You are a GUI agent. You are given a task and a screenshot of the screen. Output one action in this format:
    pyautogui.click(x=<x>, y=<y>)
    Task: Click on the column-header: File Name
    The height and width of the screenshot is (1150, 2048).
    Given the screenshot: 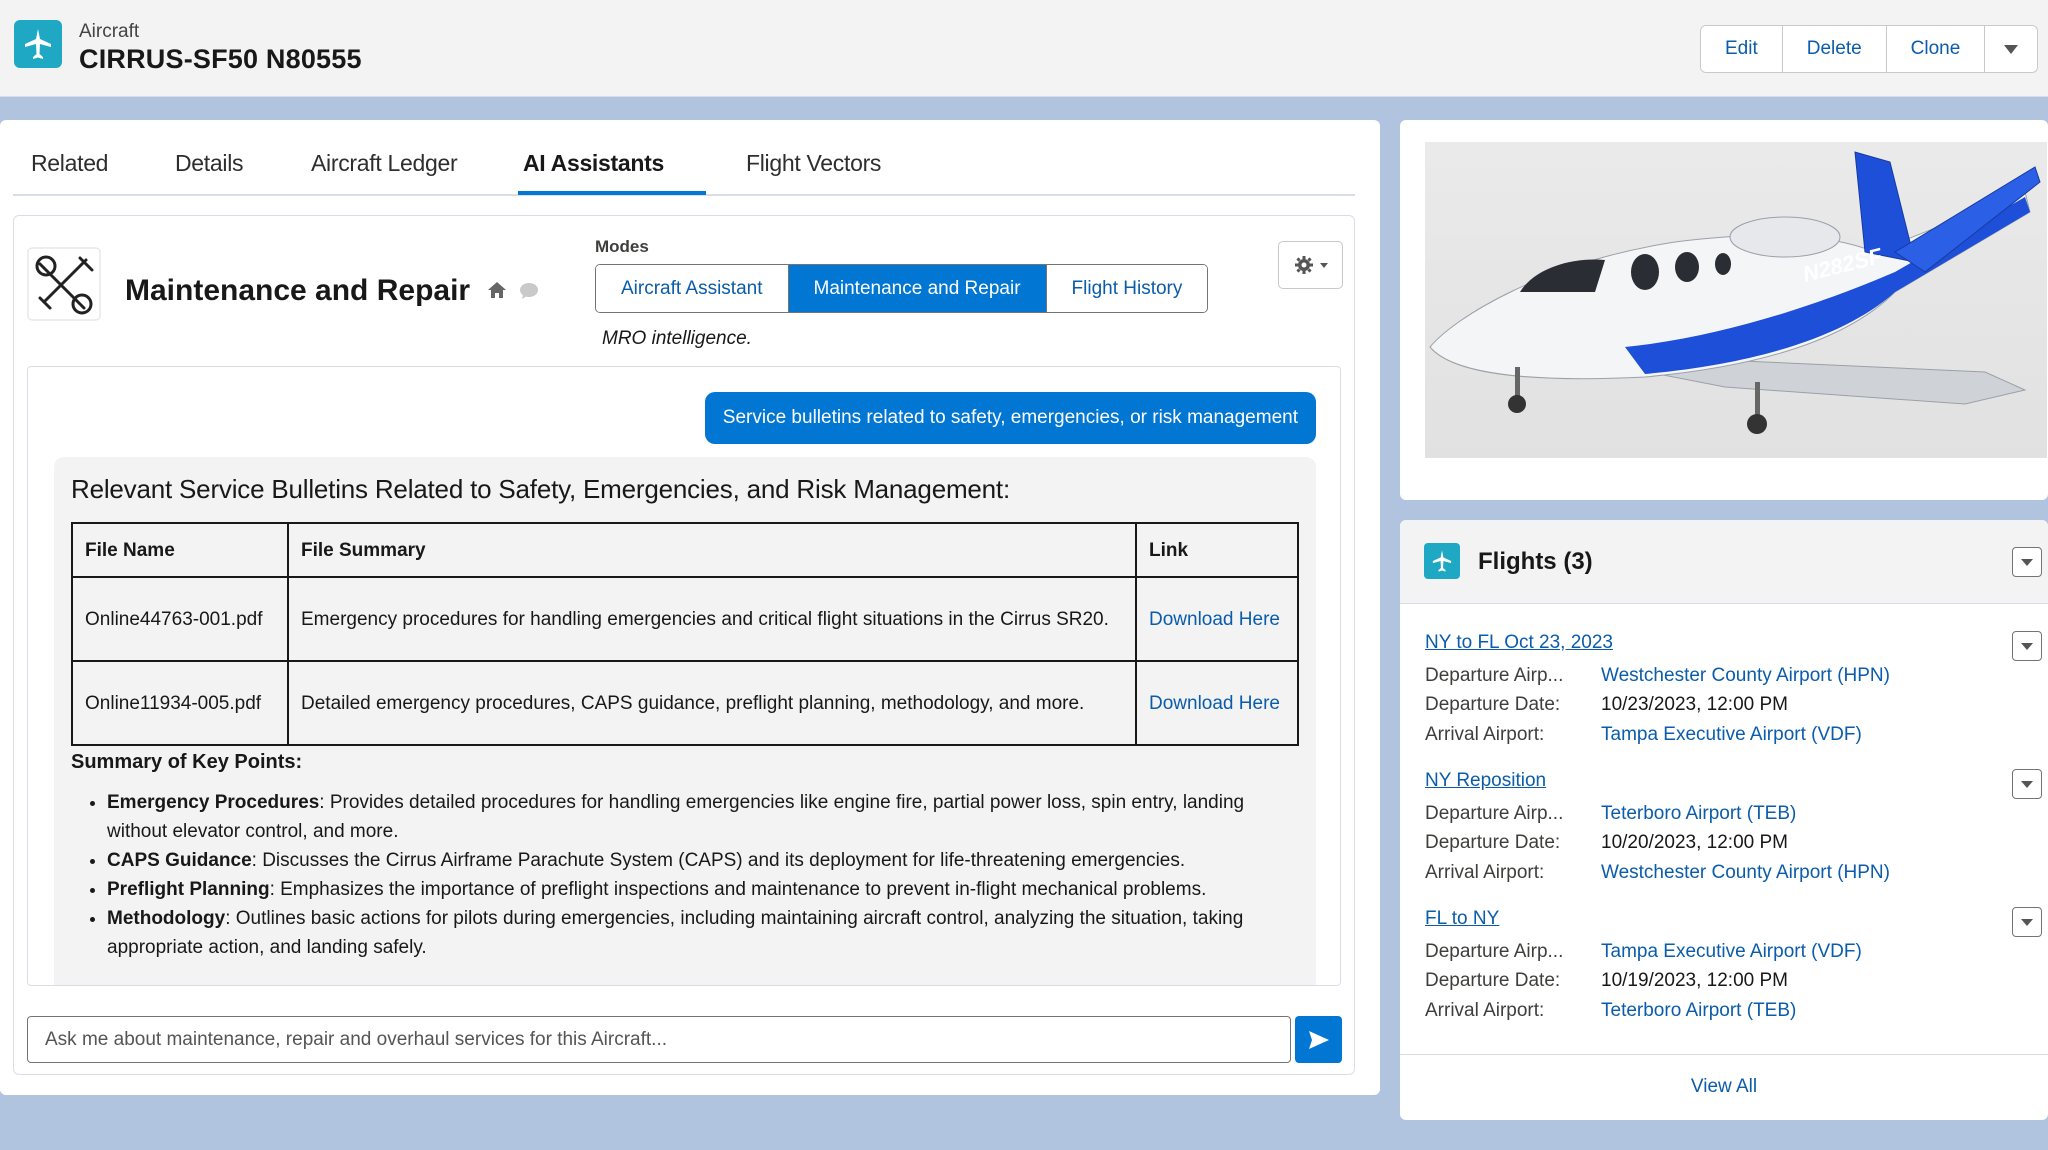 What is the action you would take?
    pyautogui.click(x=180, y=550)
    